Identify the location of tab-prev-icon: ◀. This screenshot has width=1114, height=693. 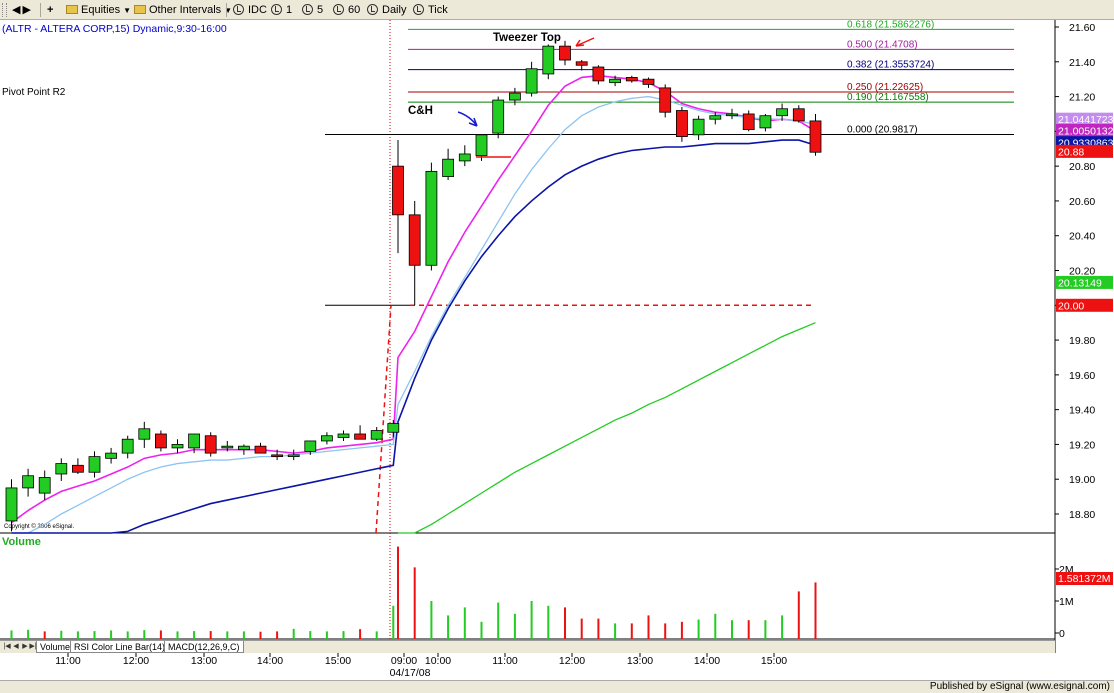
(16, 646).